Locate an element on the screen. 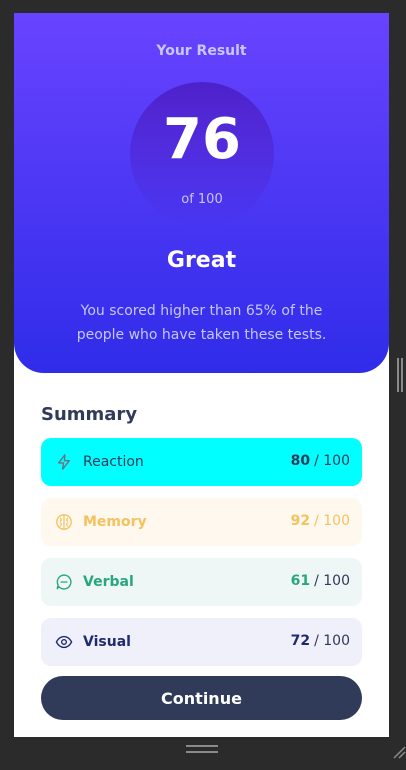  score-number: 72 is located at coordinates (300, 641).